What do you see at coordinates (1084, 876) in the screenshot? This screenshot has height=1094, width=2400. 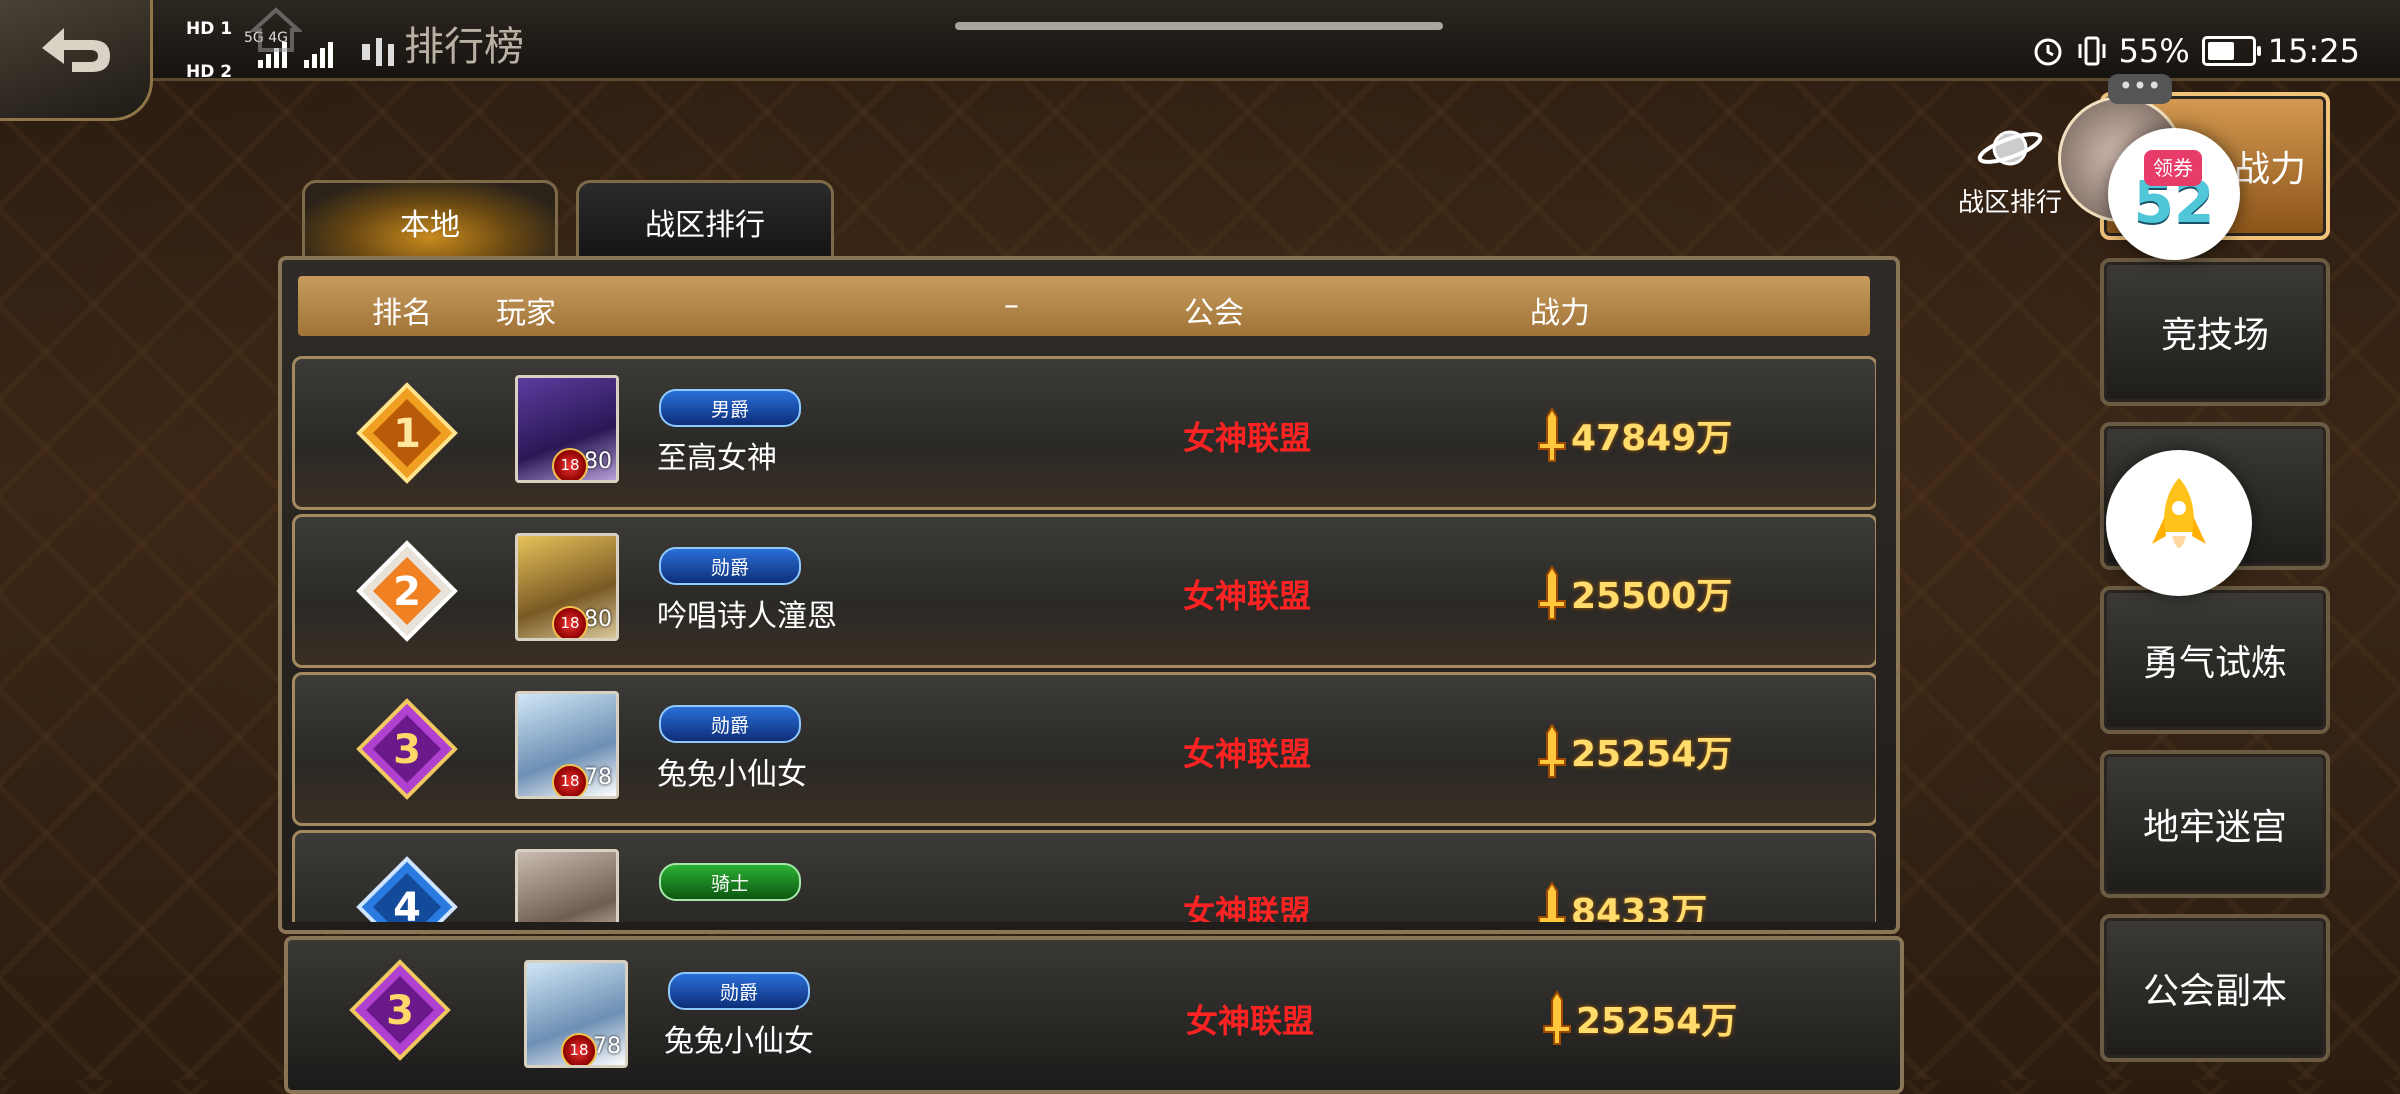 I see `table-row: 4 骑士 女神联盟 8433万` at bounding box center [1084, 876].